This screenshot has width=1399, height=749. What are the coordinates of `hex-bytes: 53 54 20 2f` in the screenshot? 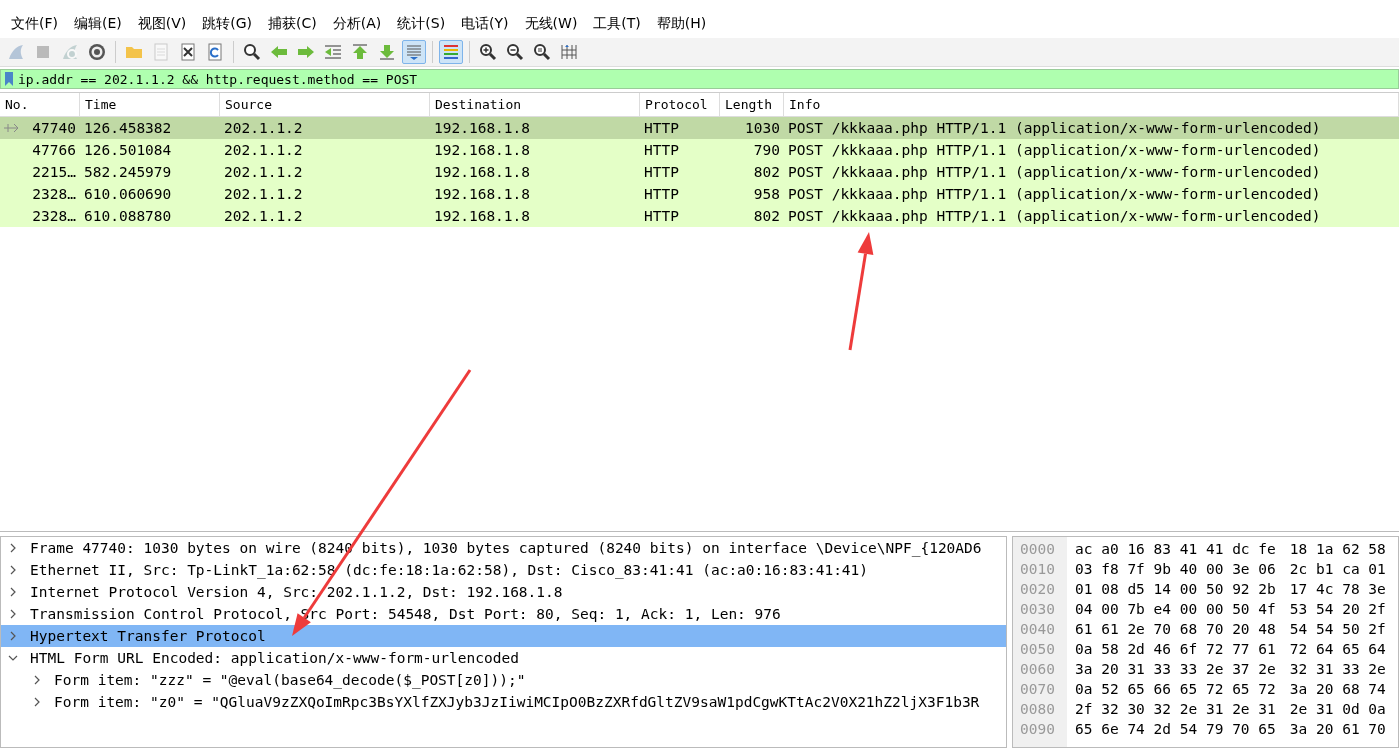 It's located at (1337, 609).